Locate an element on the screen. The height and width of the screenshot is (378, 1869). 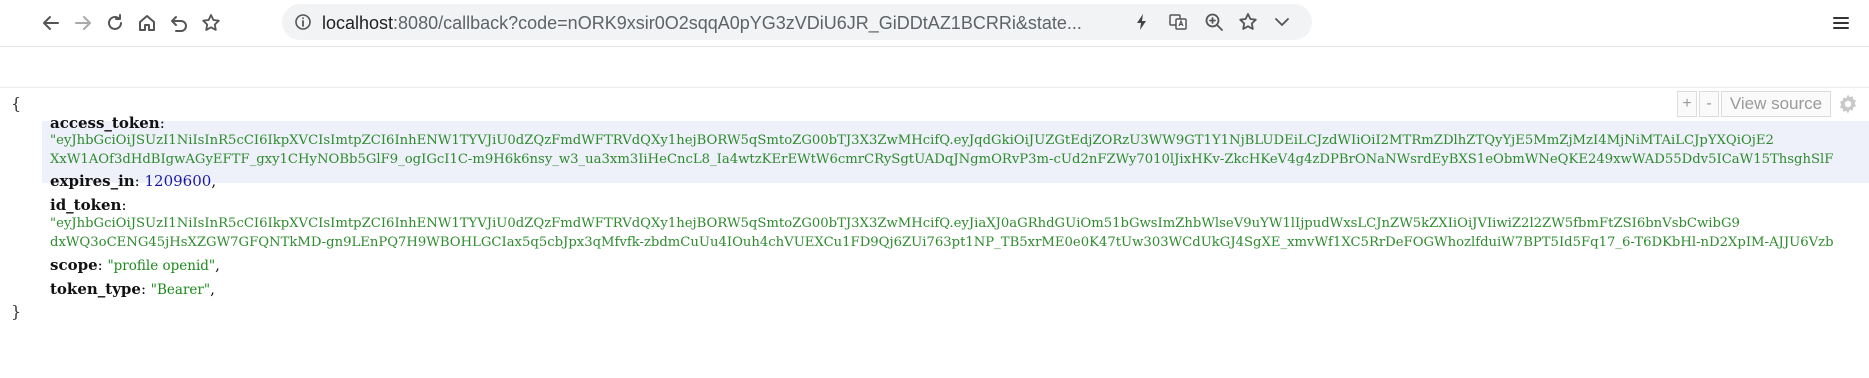
chevron-down-icon is located at coordinates (1282, 22).